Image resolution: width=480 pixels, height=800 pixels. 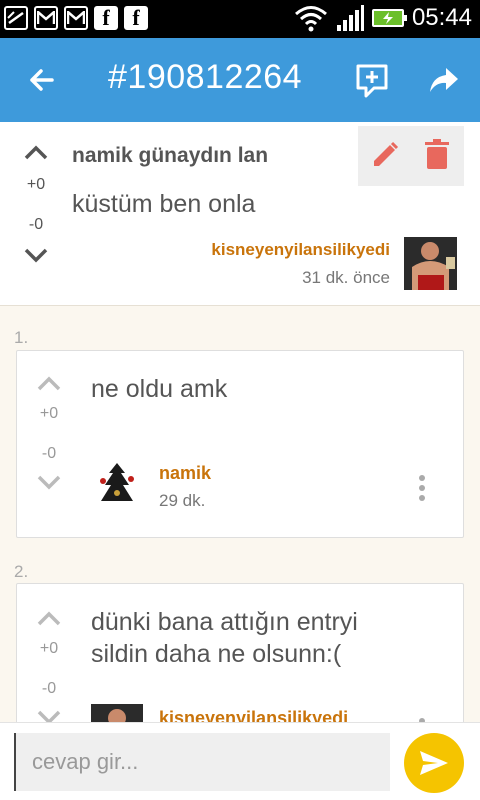 What do you see at coordinates (346, 277) in the screenshot?
I see `post-time: 31 dk. önce` at bounding box center [346, 277].